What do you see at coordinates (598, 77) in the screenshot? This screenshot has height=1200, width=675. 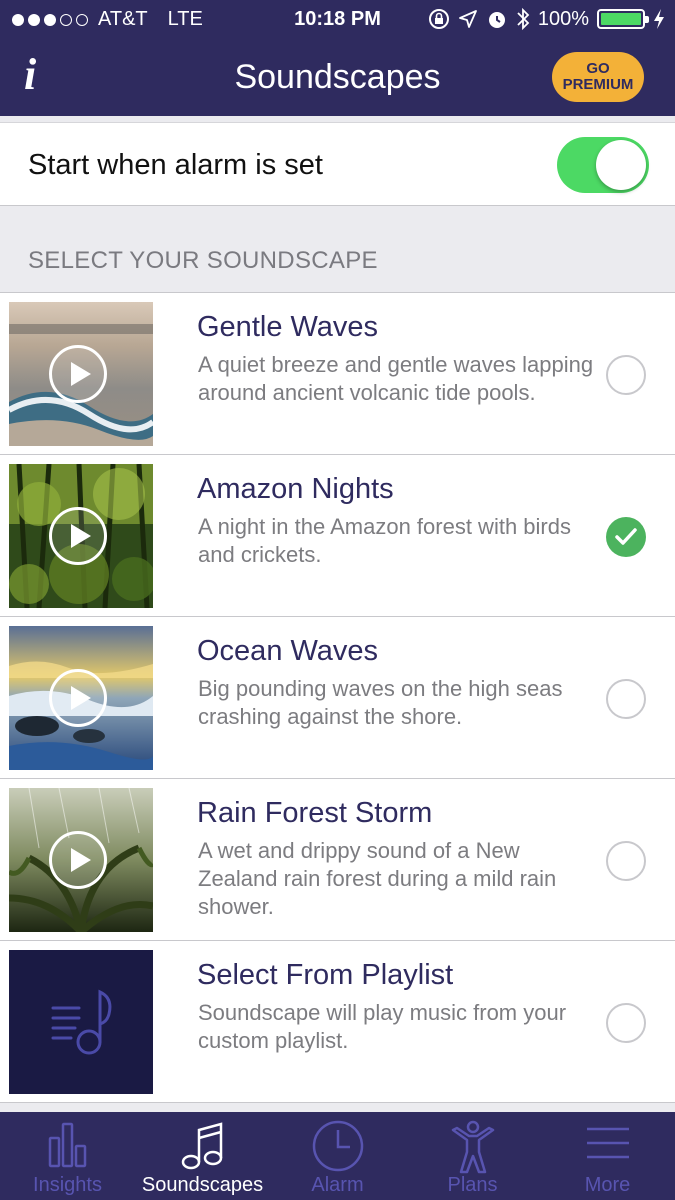 I see `go-premium-button: GO PREMIUM` at bounding box center [598, 77].